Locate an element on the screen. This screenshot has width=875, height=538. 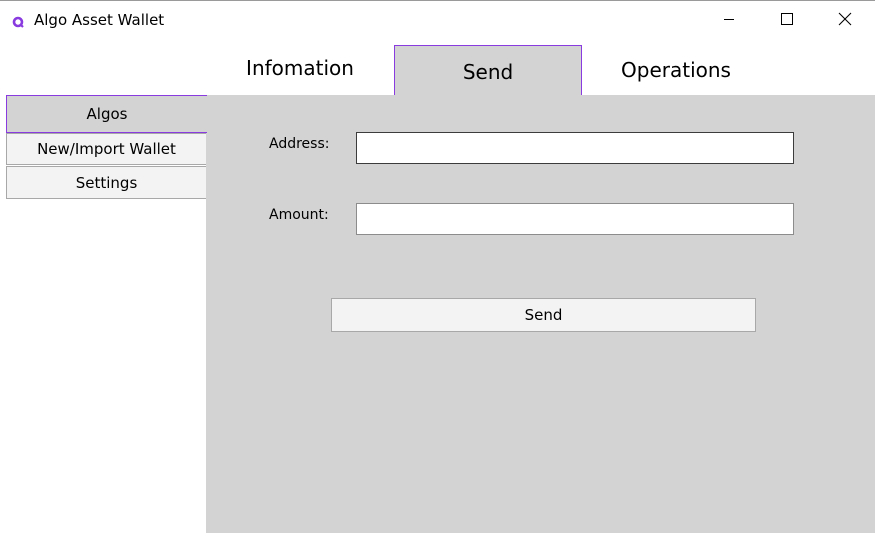
send-button: Send is located at coordinates (543, 315).